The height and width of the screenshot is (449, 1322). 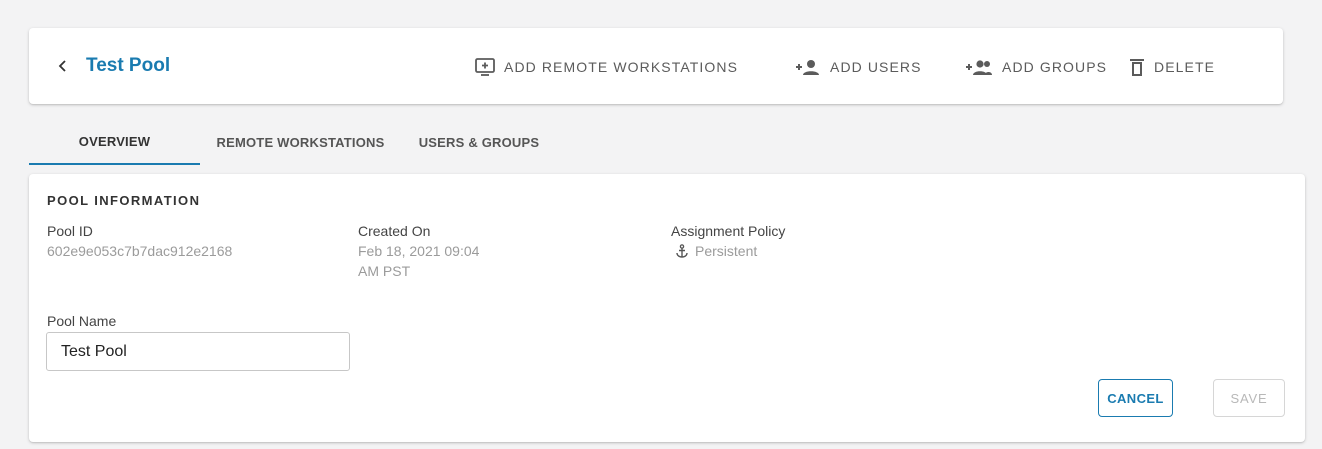 I want to click on cancel-button: CANCEL, so click(x=1135, y=398).